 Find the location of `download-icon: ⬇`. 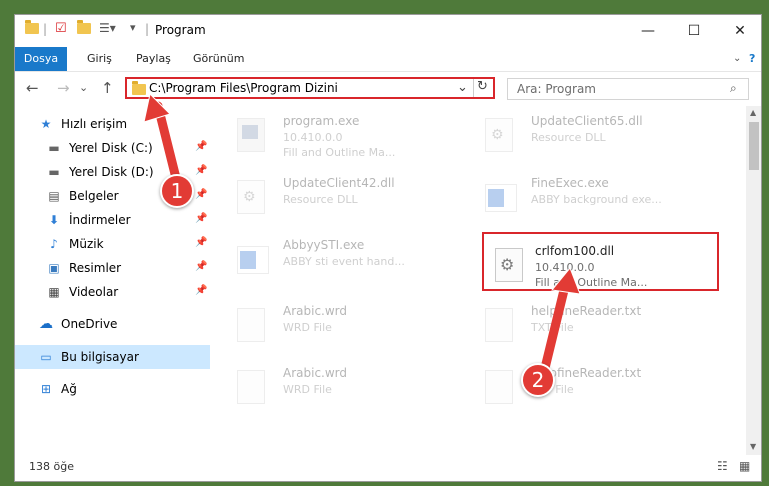

download-icon: ⬇ is located at coordinates (54, 220).